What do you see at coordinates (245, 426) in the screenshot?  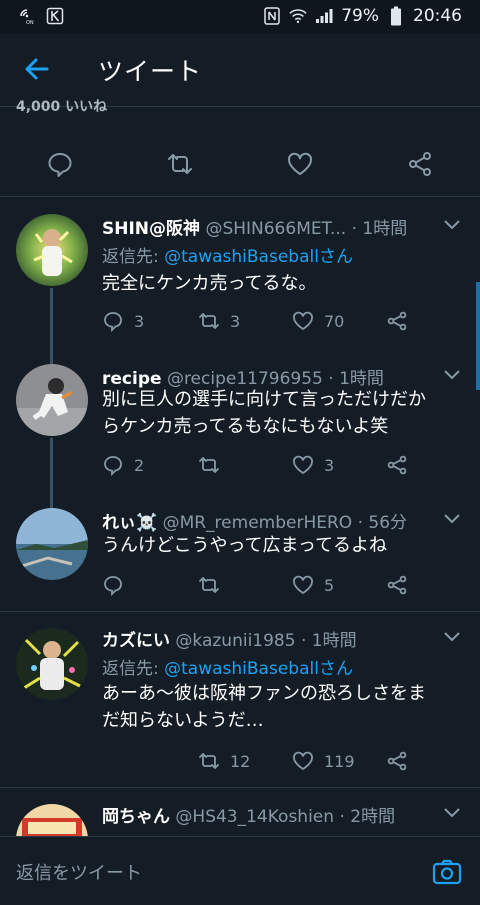 I see `tweet-text-line: らケンカ売ってるもなにもないよ笑` at bounding box center [245, 426].